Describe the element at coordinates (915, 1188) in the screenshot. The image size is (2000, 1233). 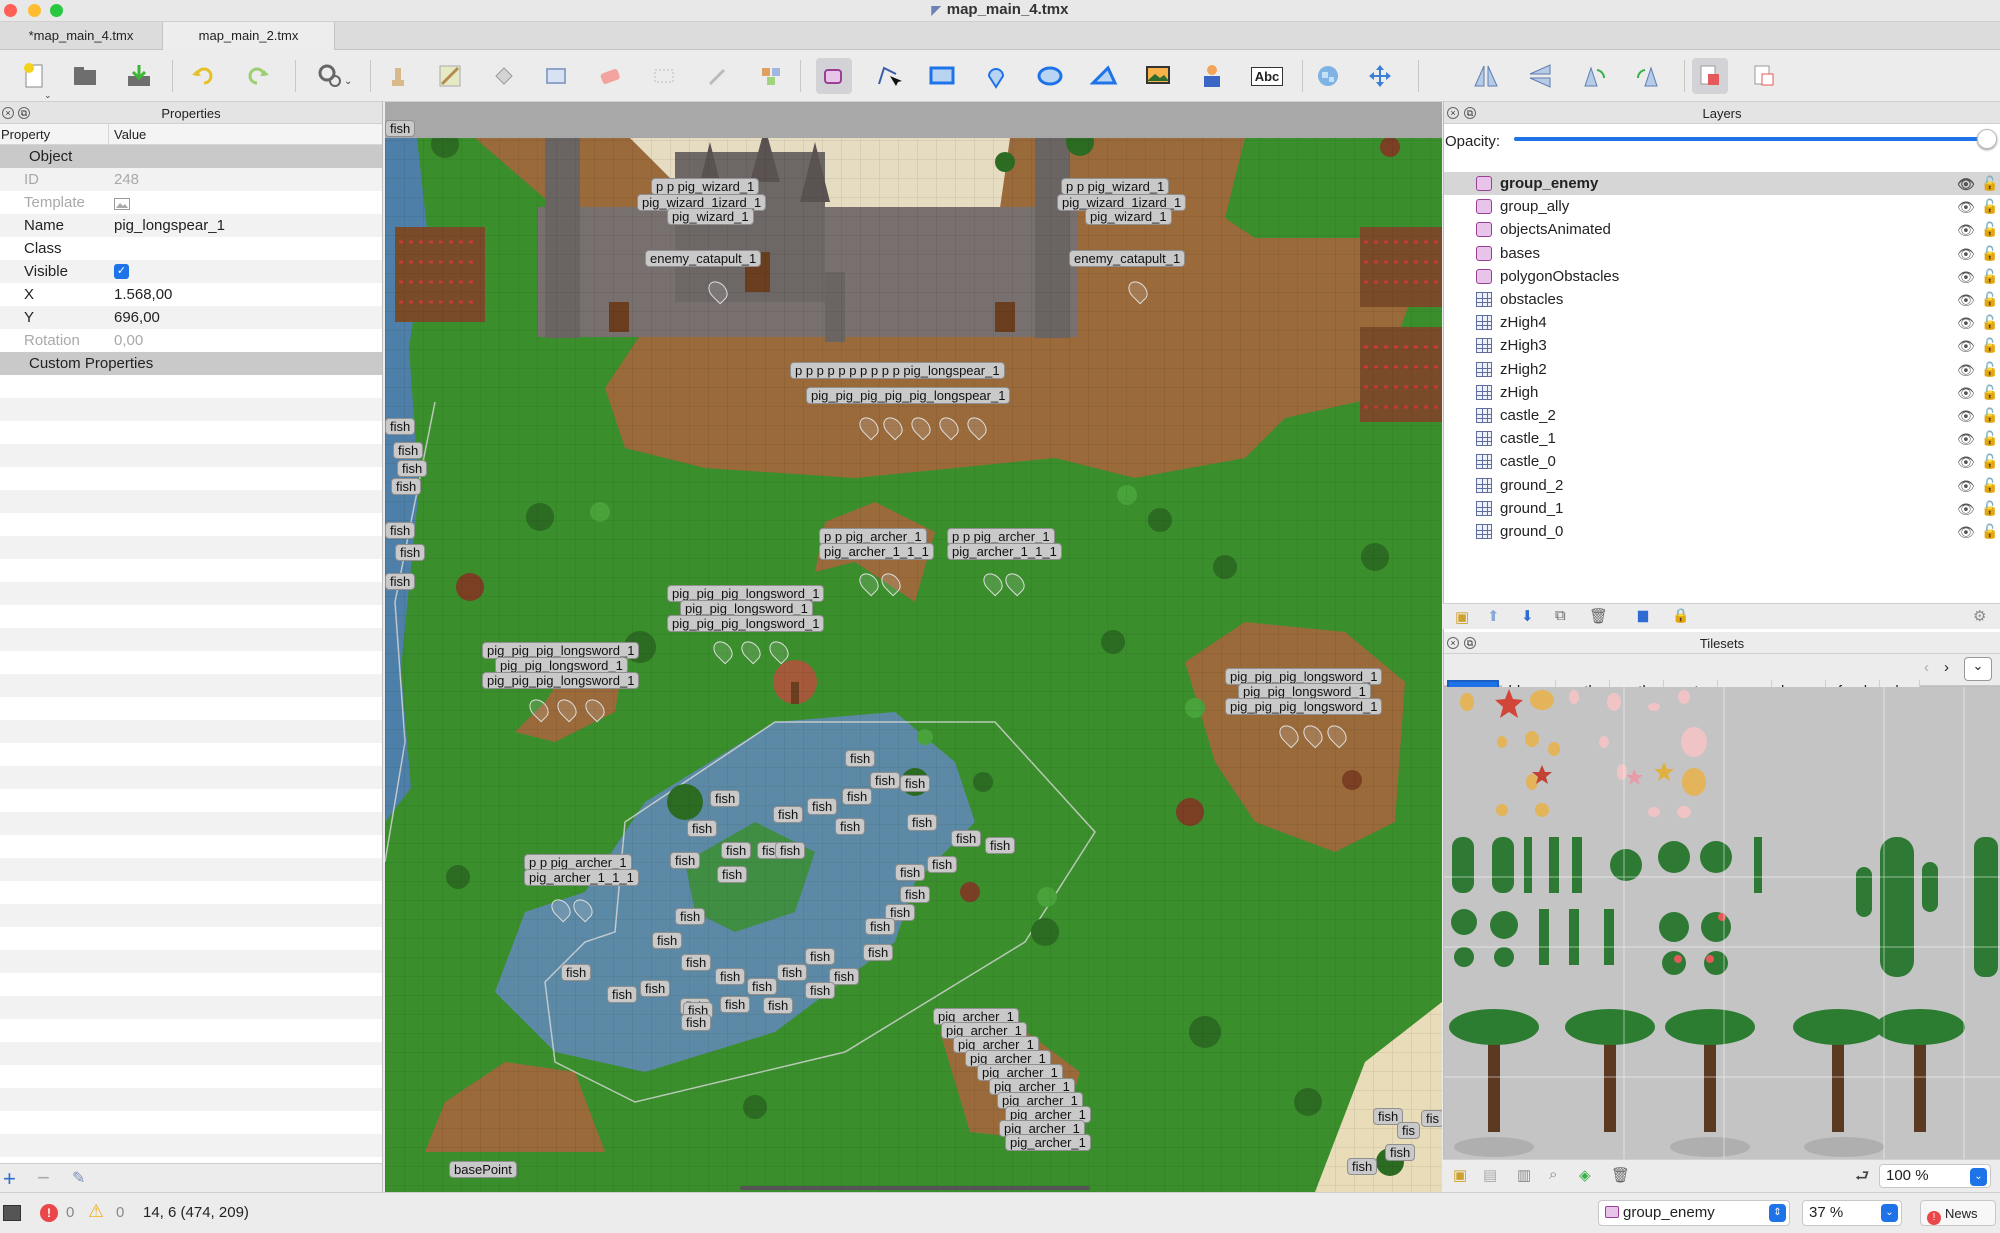
I see `map-horizontal-scrollbar` at that location.